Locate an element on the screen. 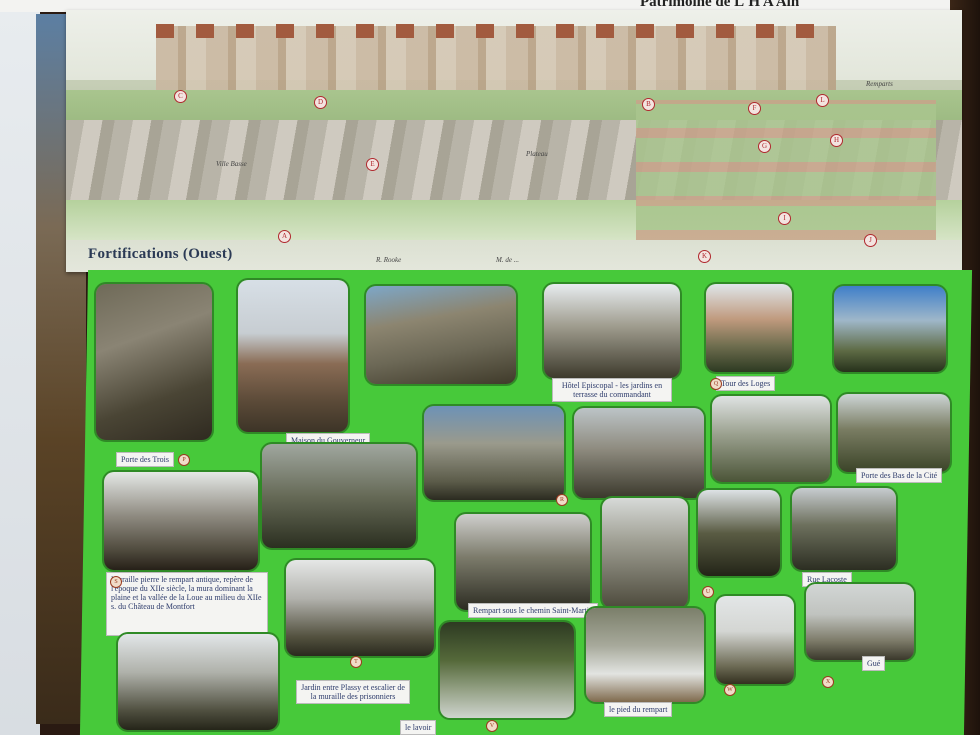  poster-marker: A is located at coordinates (284, 236).